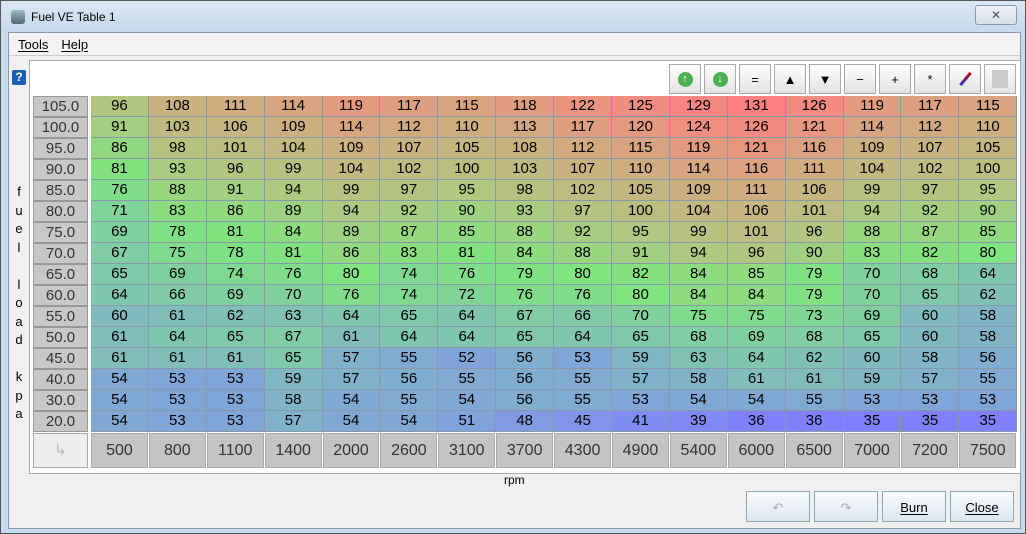 This screenshot has width=1026, height=534. What do you see at coordinates (120, 169) in the screenshot?
I see `table-cell: 81` at bounding box center [120, 169].